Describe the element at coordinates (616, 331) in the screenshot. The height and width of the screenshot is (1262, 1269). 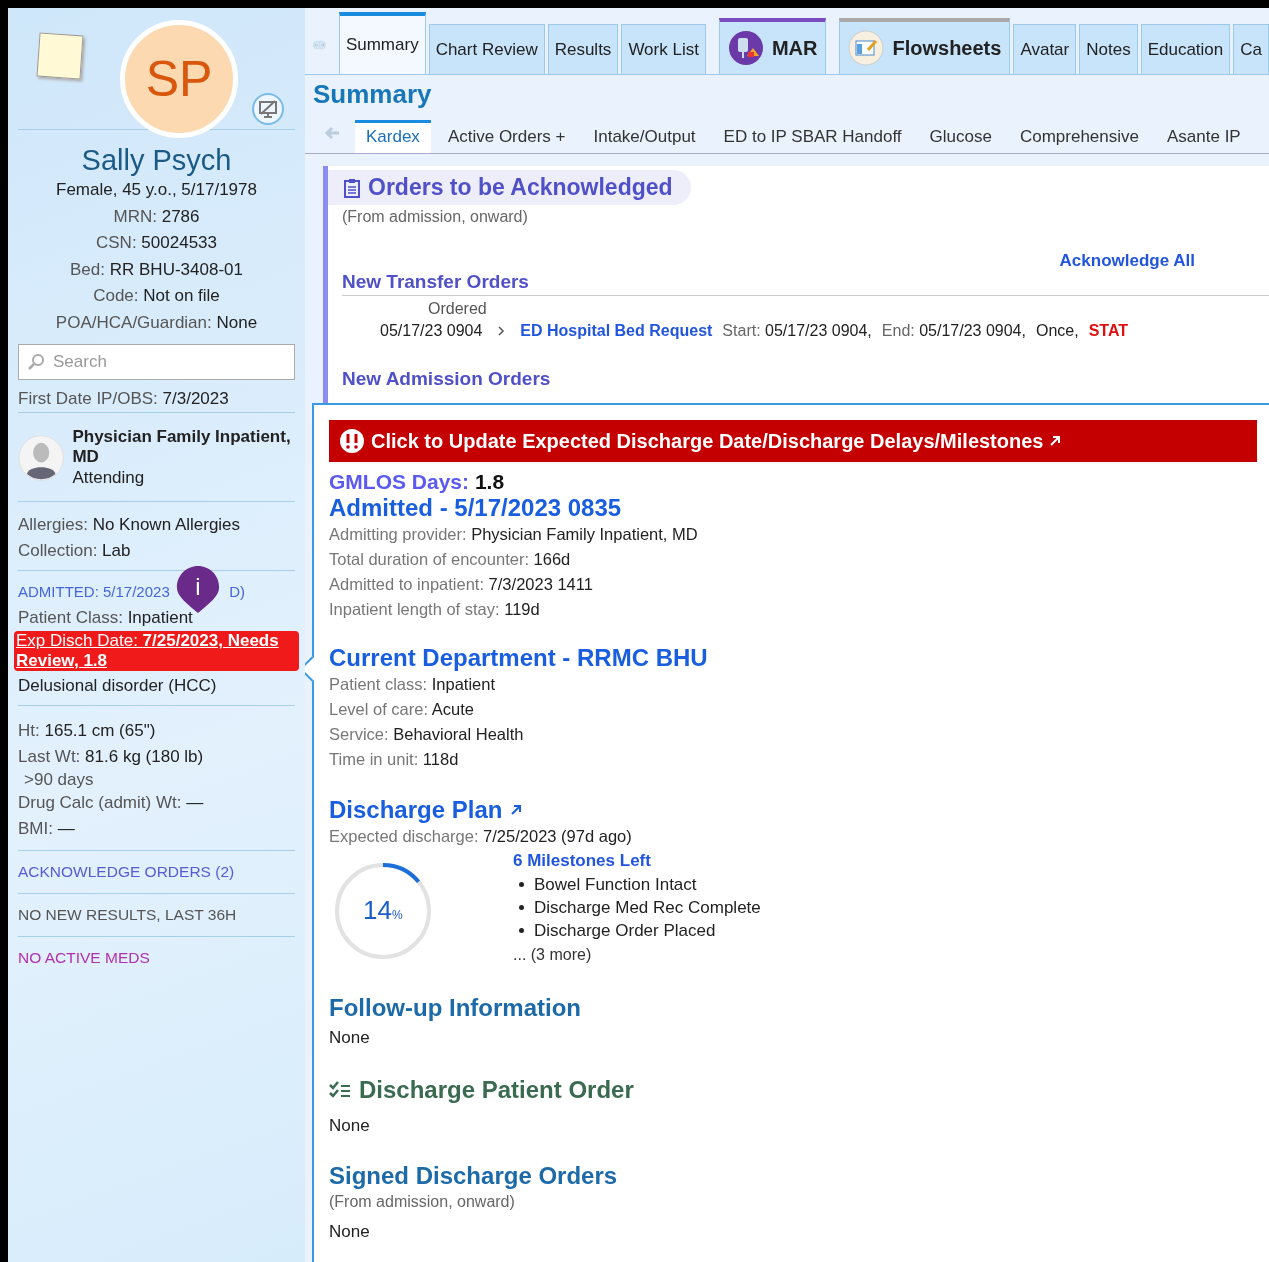
I see `order-link: ED Hospital Bed Request` at that location.